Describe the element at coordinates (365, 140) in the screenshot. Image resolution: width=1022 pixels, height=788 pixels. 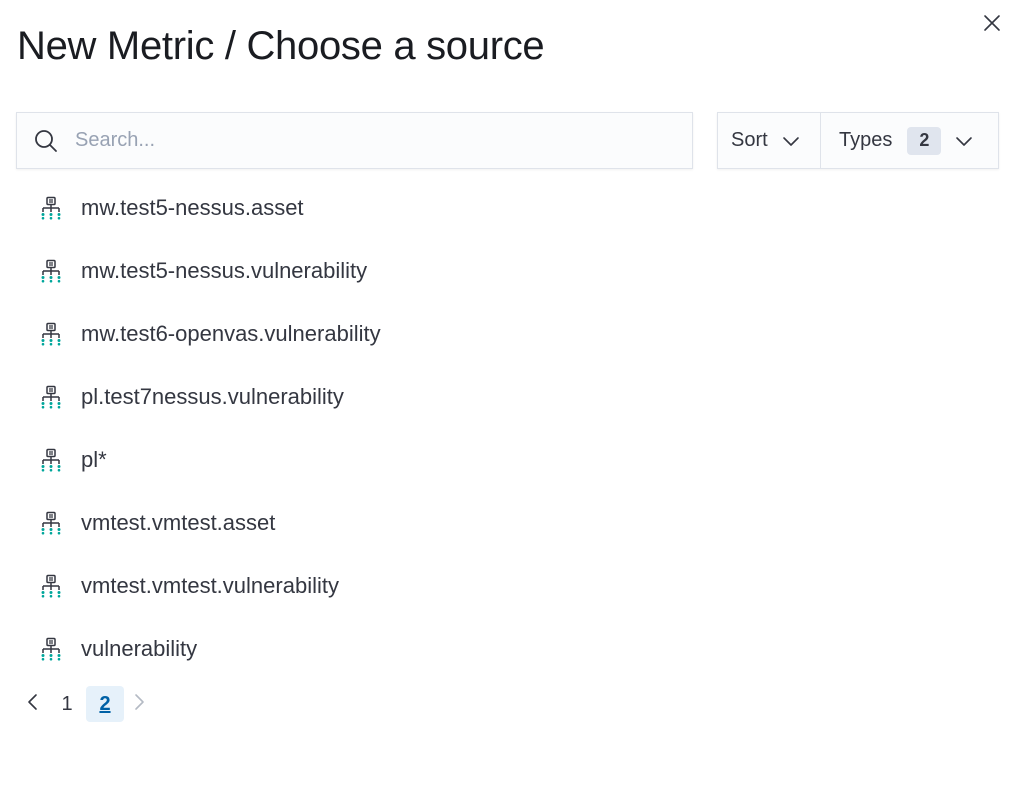
I see `search-input` at that location.